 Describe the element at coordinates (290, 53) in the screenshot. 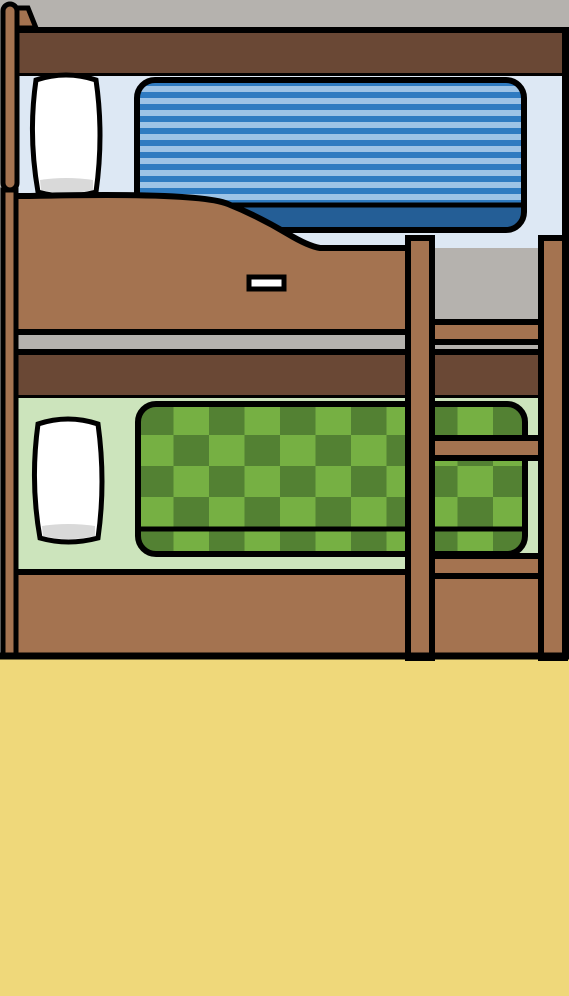

I see `top-rail` at that location.